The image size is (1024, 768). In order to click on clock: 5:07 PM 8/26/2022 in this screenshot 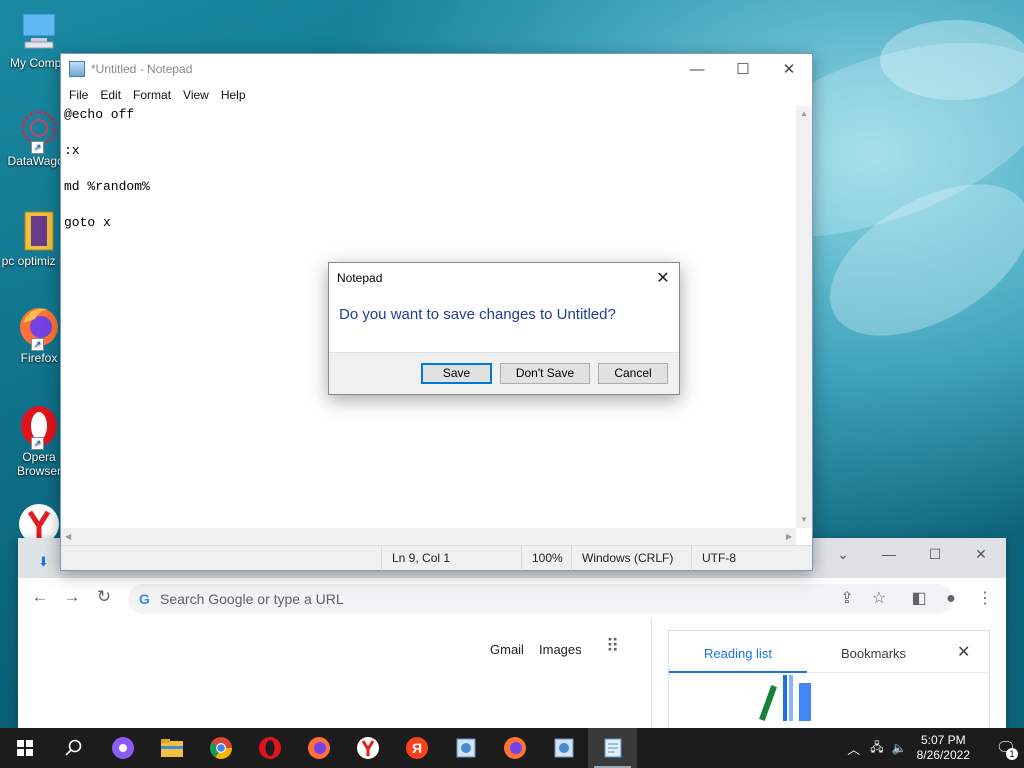, I will do `click(943, 748)`.